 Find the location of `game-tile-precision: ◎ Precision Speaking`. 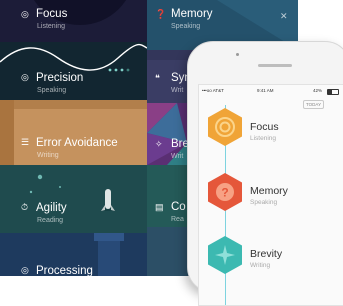

game-tile-precision: ◎ Precision Speaking is located at coordinates (73, 71).